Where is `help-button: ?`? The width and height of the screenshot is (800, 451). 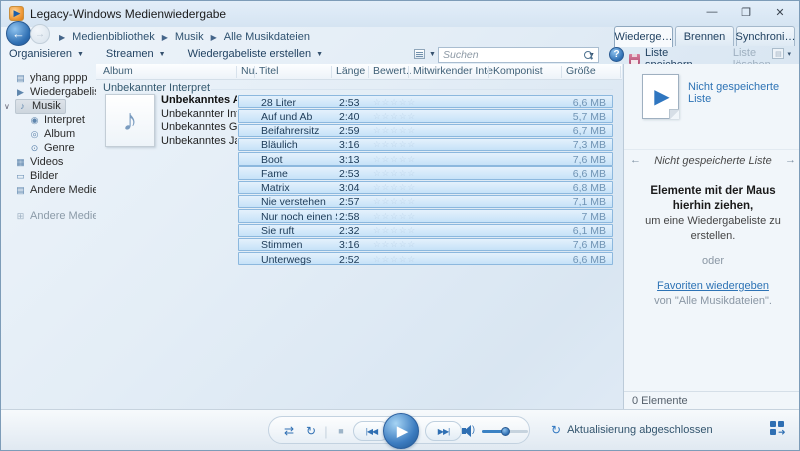 help-button: ? is located at coordinates (616, 54).